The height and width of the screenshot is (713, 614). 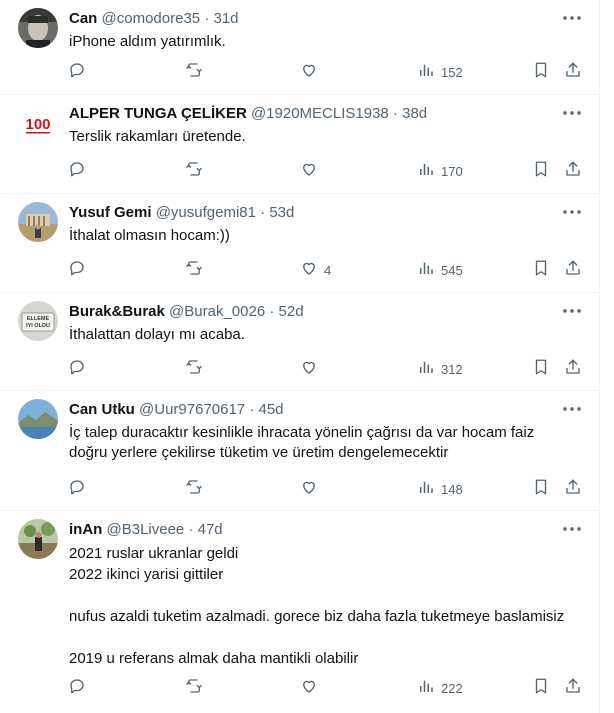 What do you see at coordinates (281, 212) in the screenshot?
I see `timestamp: 53d` at bounding box center [281, 212].